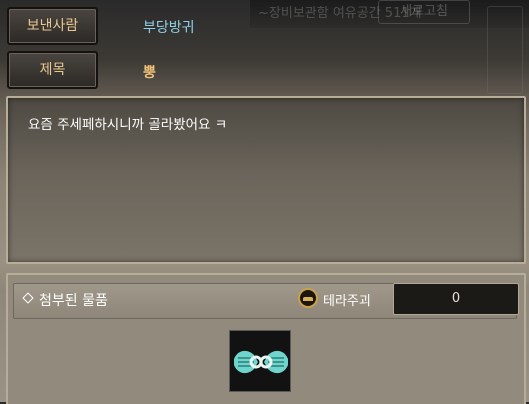  What do you see at coordinates (128, 125) in the screenshot?
I see `message-body-text: 요즘 주세페하시니까 골라봤어요 ㅋ` at bounding box center [128, 125].